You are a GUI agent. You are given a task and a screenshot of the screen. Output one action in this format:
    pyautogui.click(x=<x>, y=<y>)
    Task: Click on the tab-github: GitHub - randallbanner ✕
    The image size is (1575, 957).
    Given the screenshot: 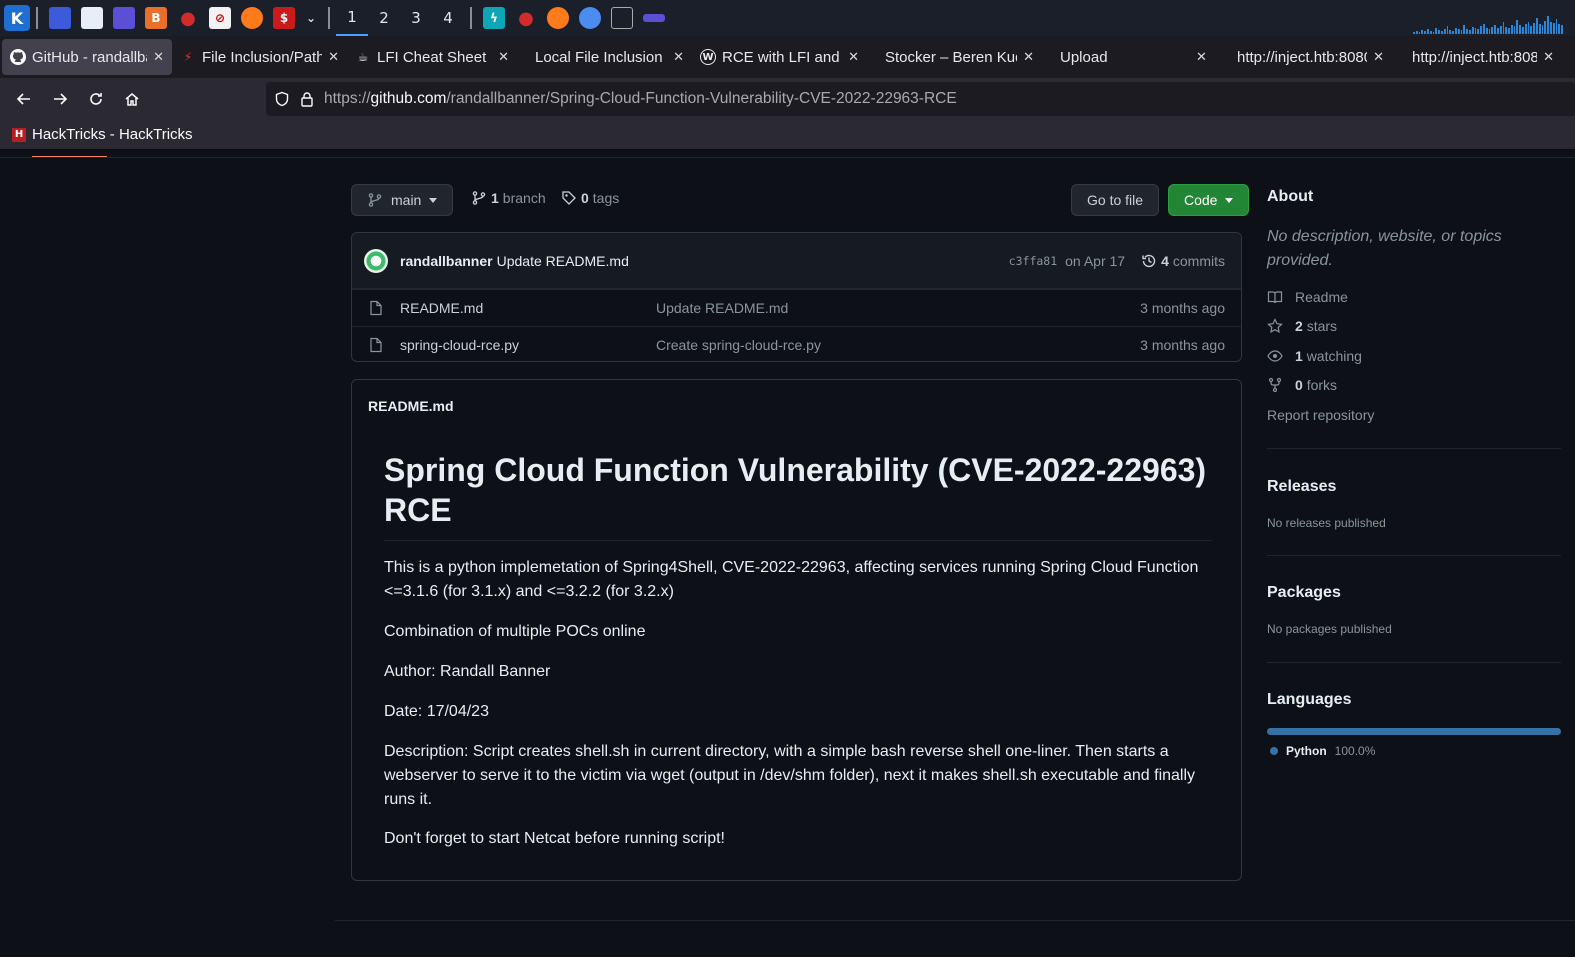 What is the action you would take?
    pyautogui.click(x=87, y=57)
    